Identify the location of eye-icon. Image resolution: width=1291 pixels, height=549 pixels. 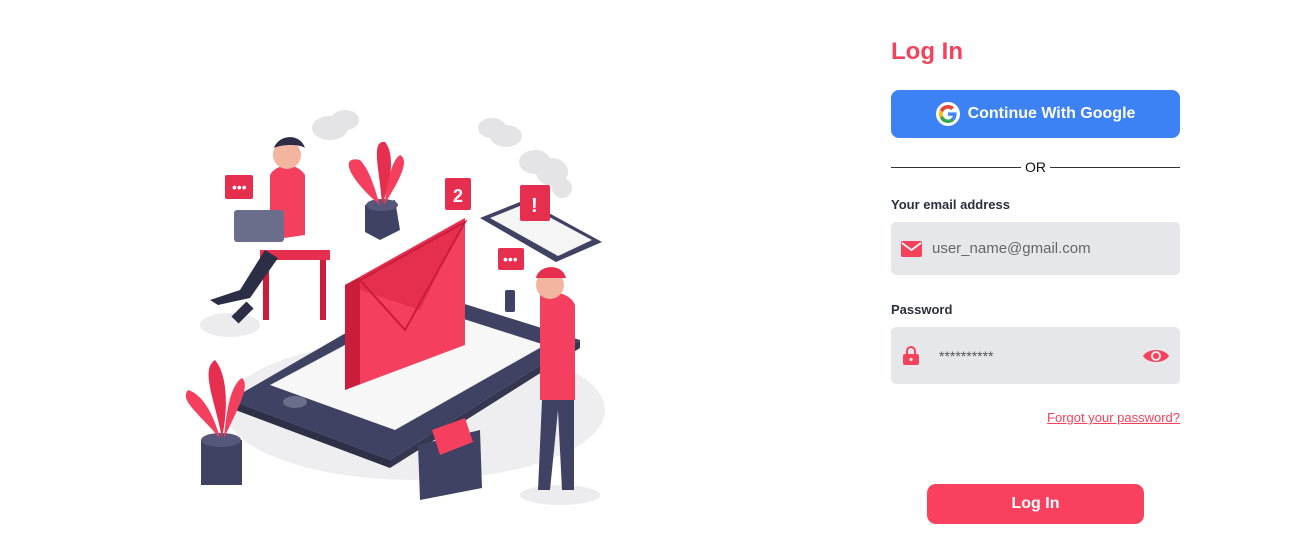
(1156, 356).